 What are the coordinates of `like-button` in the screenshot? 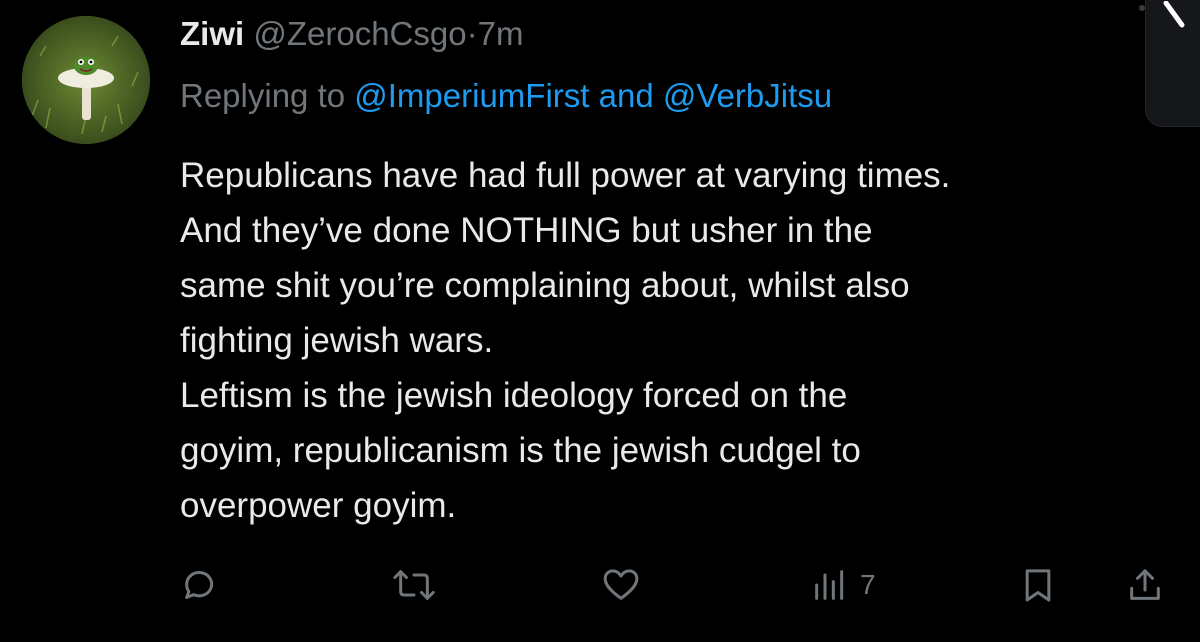 It's located at (621, 585).